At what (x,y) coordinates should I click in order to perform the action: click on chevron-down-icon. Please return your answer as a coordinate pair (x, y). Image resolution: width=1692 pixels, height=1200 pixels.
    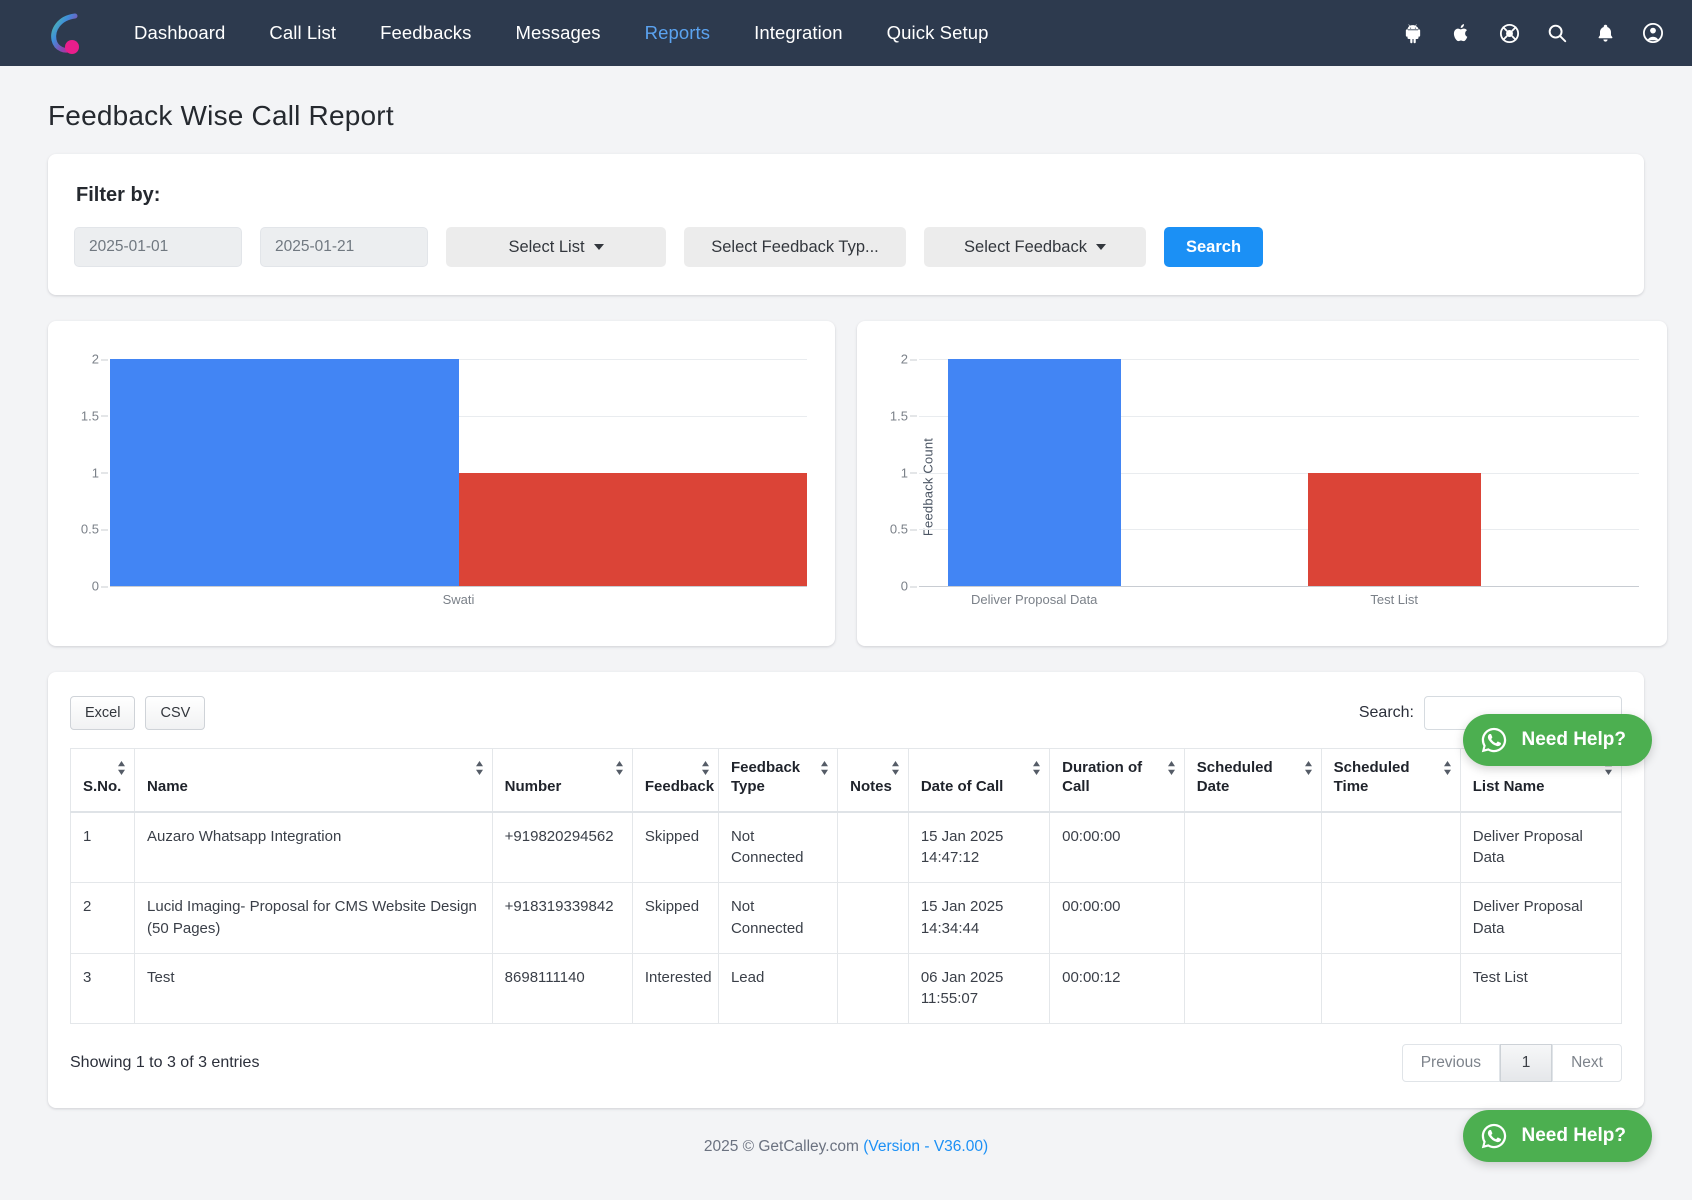
    Looking at the image, I should click on (598, 247).